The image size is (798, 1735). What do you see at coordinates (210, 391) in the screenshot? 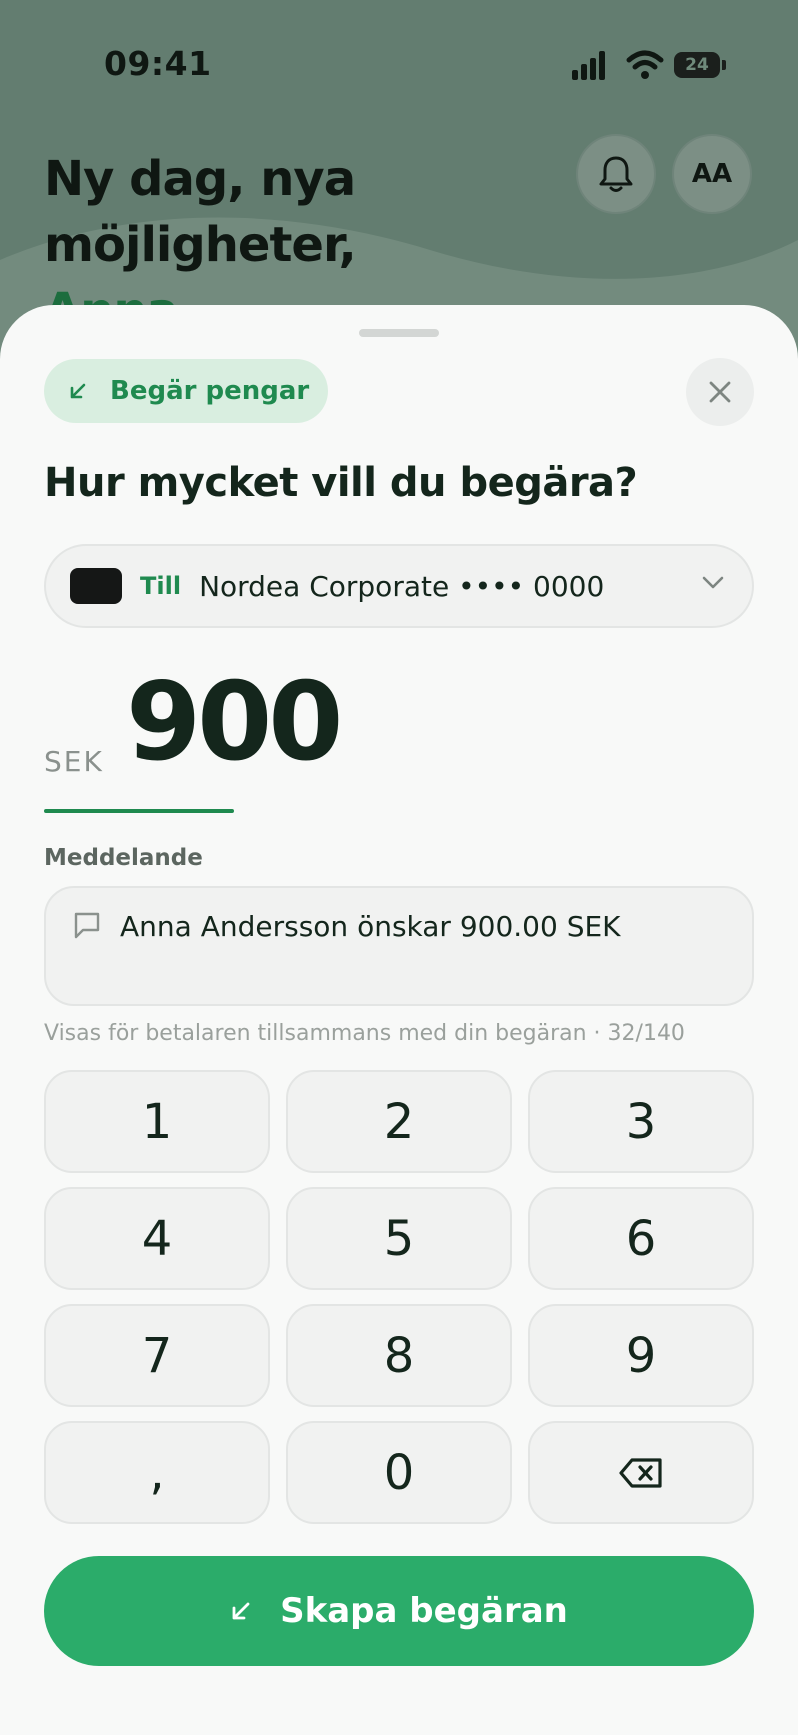
I see `request-type-label: Begär pengar` at bounding box center [210, 391].